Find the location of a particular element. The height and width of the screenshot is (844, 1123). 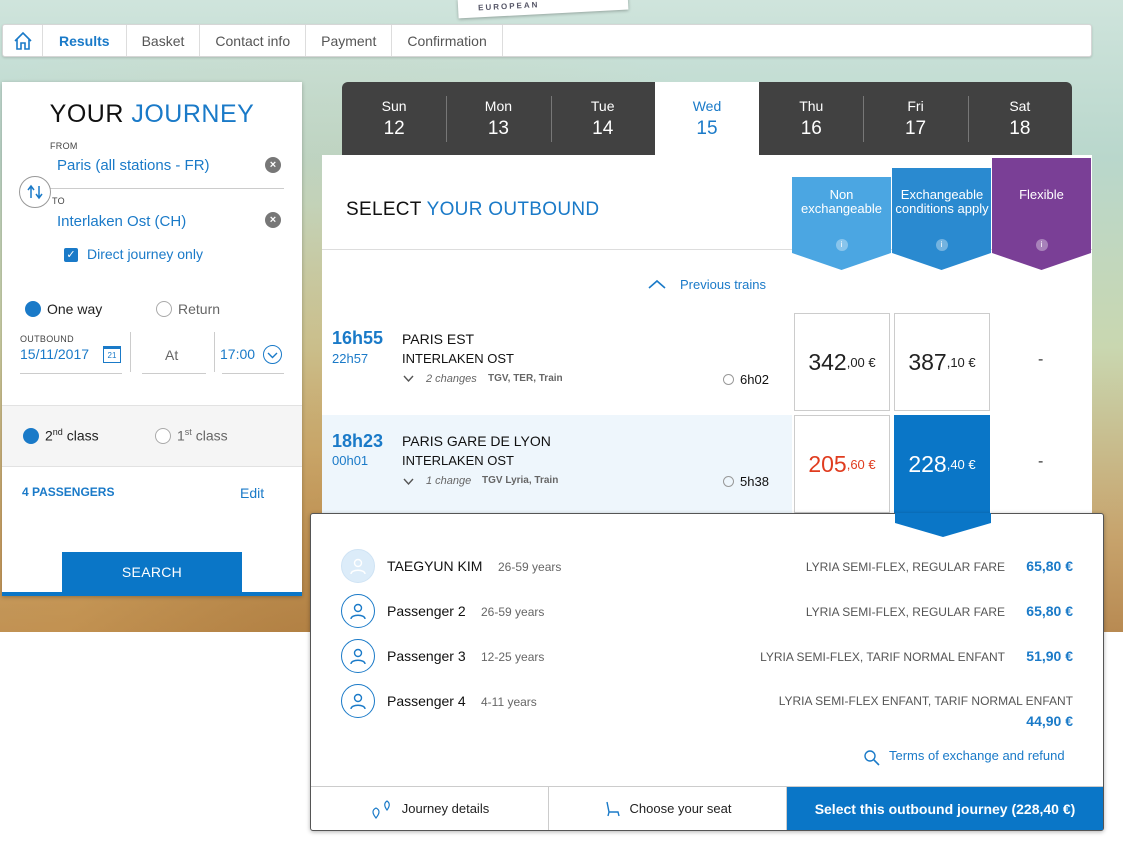

day-tab-sat: Sat 18 is located at coordinates (1019, 119).